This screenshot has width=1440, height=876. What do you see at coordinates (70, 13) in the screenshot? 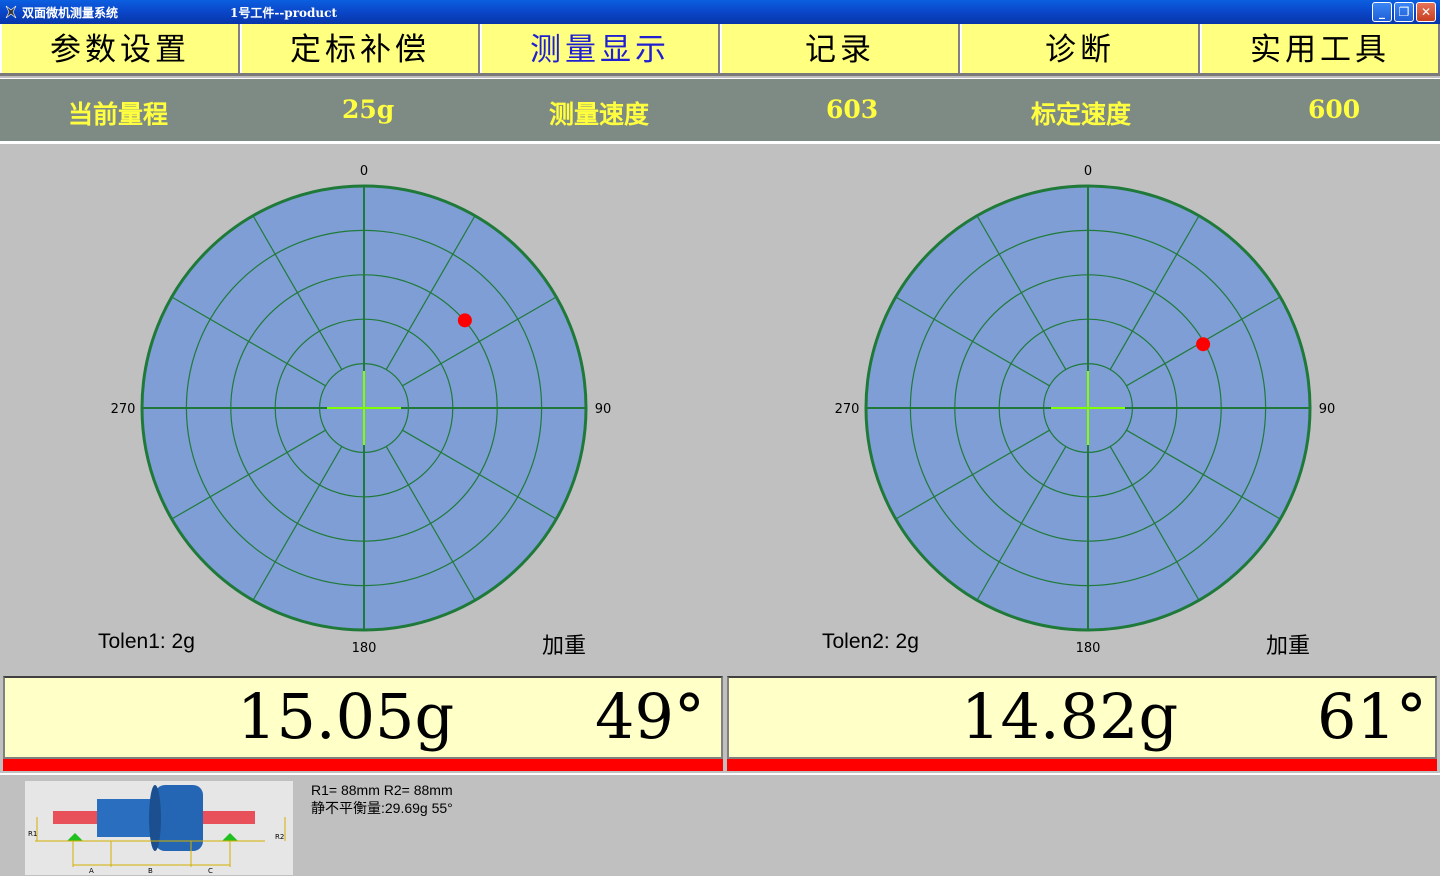
I see `window-title: 双面微机测量系统` at bounding box center [70, 13].